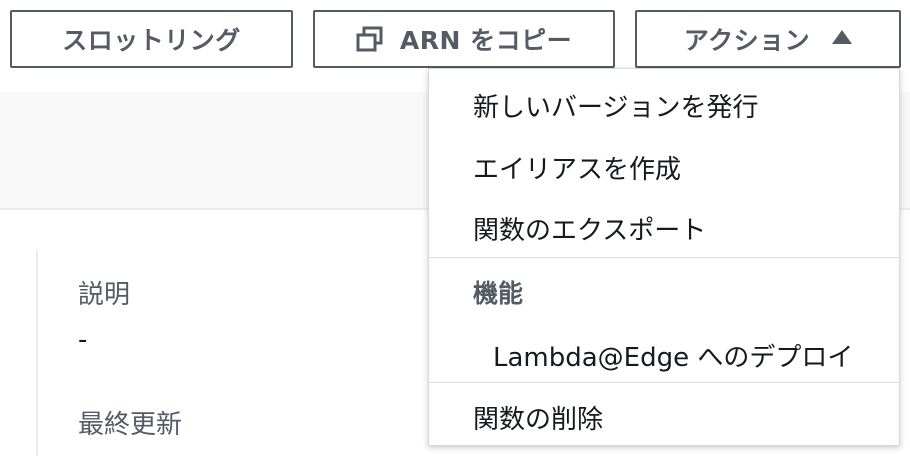 This screenshot has height=456, width=910. Describe the element at coordinates (37, 353) in the screenshot. I see `column-divider` at that location.